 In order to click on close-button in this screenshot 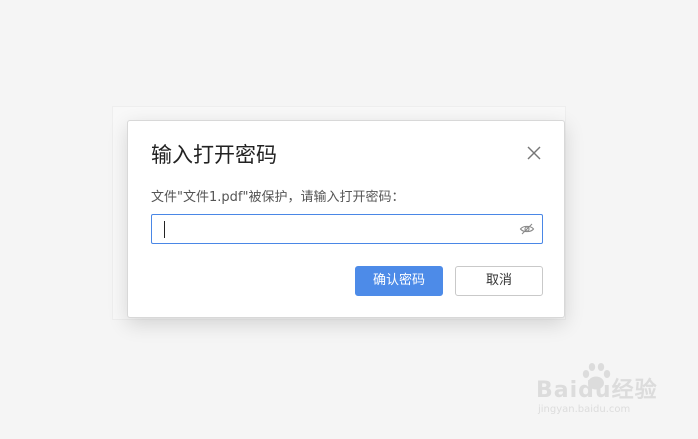, I will do `click(534, 153)`.